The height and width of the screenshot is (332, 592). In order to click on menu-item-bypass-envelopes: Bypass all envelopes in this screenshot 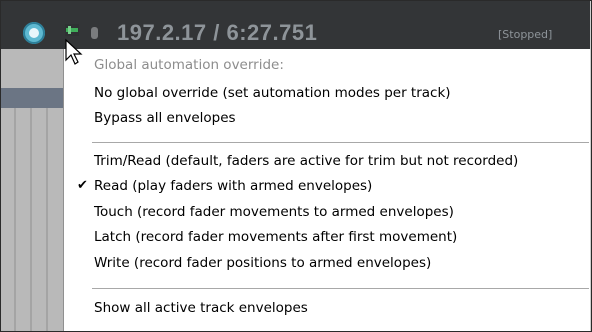, I will do `click(165, 118)`.